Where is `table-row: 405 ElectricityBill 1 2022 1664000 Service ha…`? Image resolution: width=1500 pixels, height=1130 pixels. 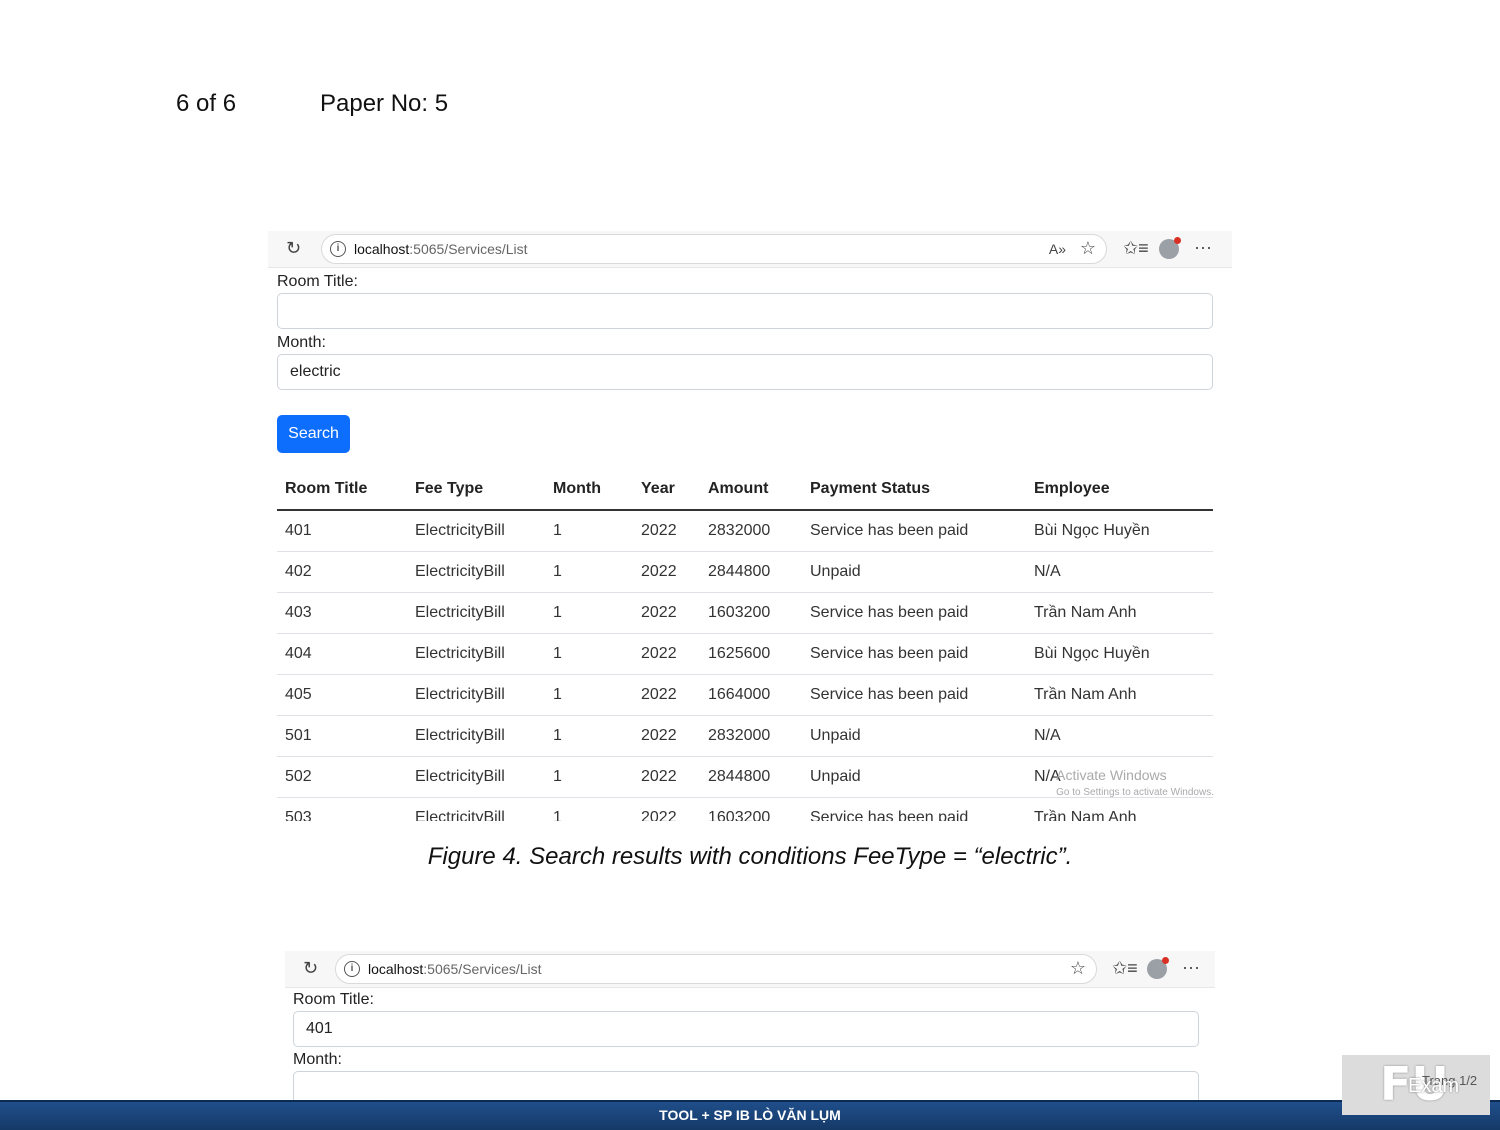
table-row: 405 ElectricityBill 1 2022 1664000 Service ha… is located at coordinates (745, 695).